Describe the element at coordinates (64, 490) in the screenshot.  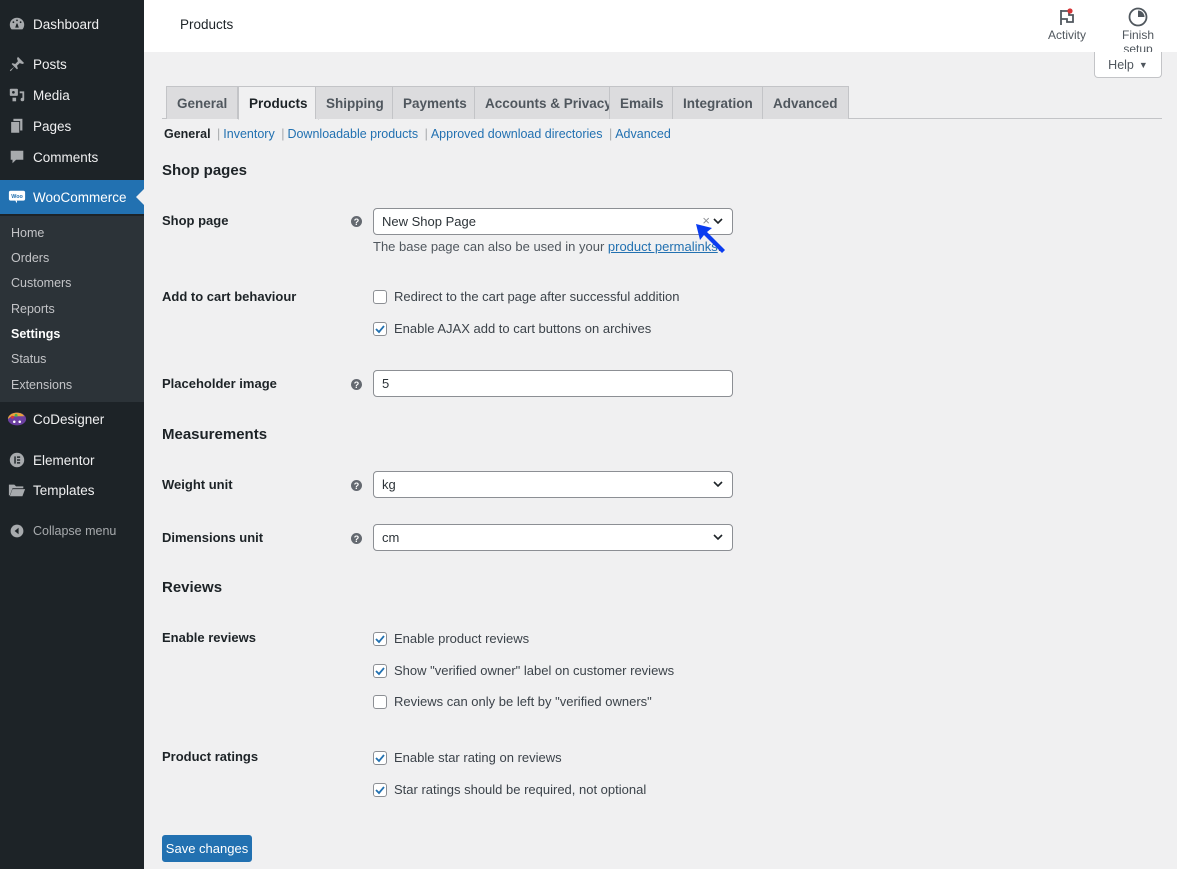
I see `sidebar-item-label: Templates` at that location.